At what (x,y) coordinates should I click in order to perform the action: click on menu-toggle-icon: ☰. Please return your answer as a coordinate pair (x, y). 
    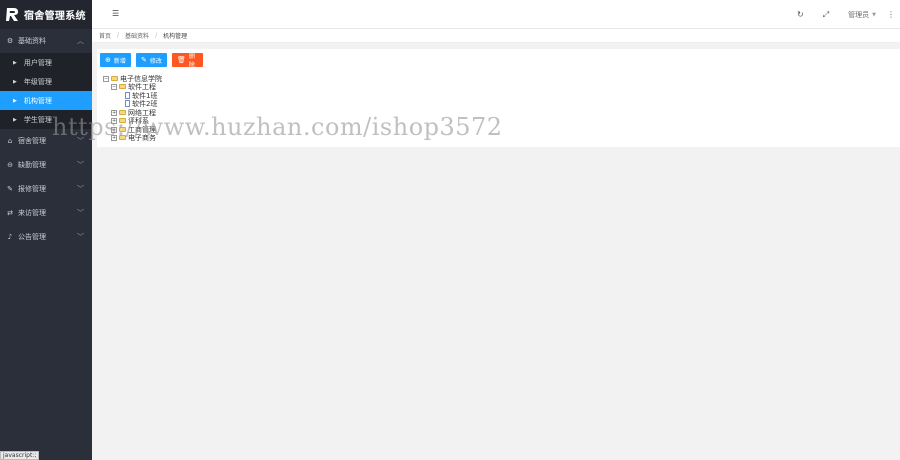
    Looking at the image, I should click on (115, 13).